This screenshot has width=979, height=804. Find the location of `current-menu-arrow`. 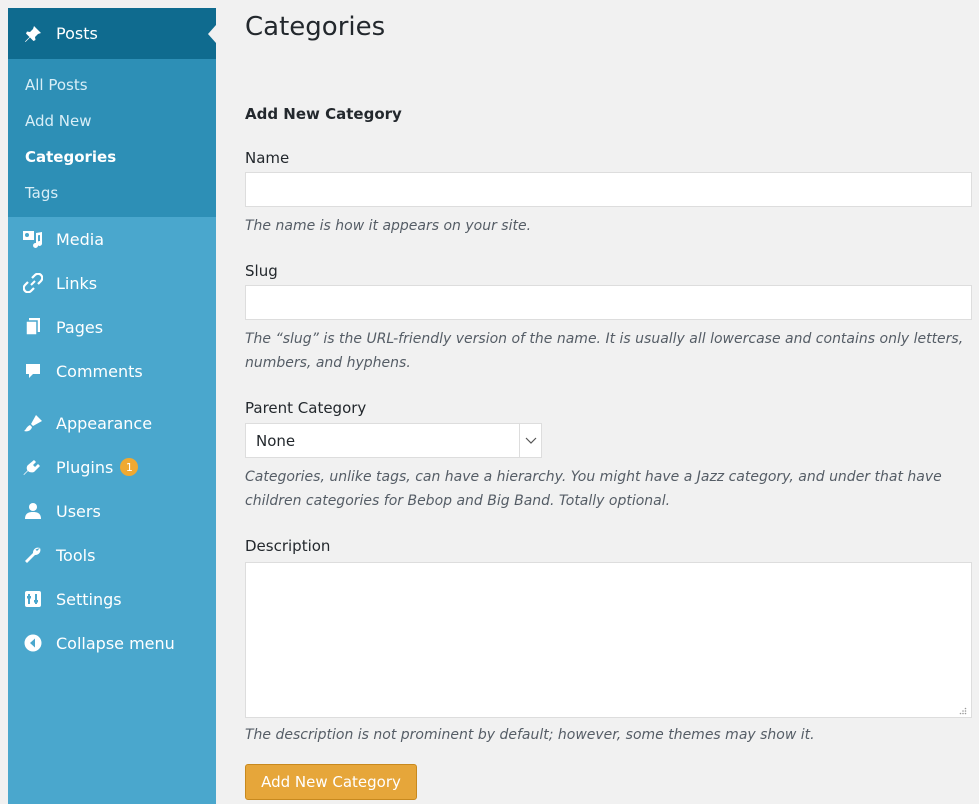

current-menu-arrow is located at coordinates (212, 34).